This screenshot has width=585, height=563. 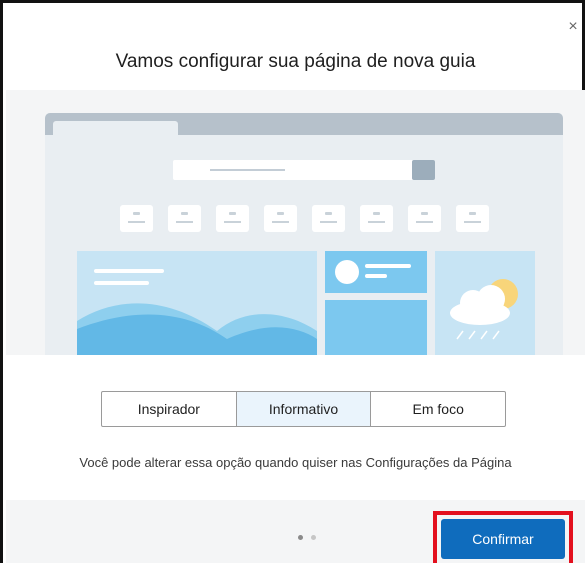 I want to click on page-dot, so click(x=313, y=537).